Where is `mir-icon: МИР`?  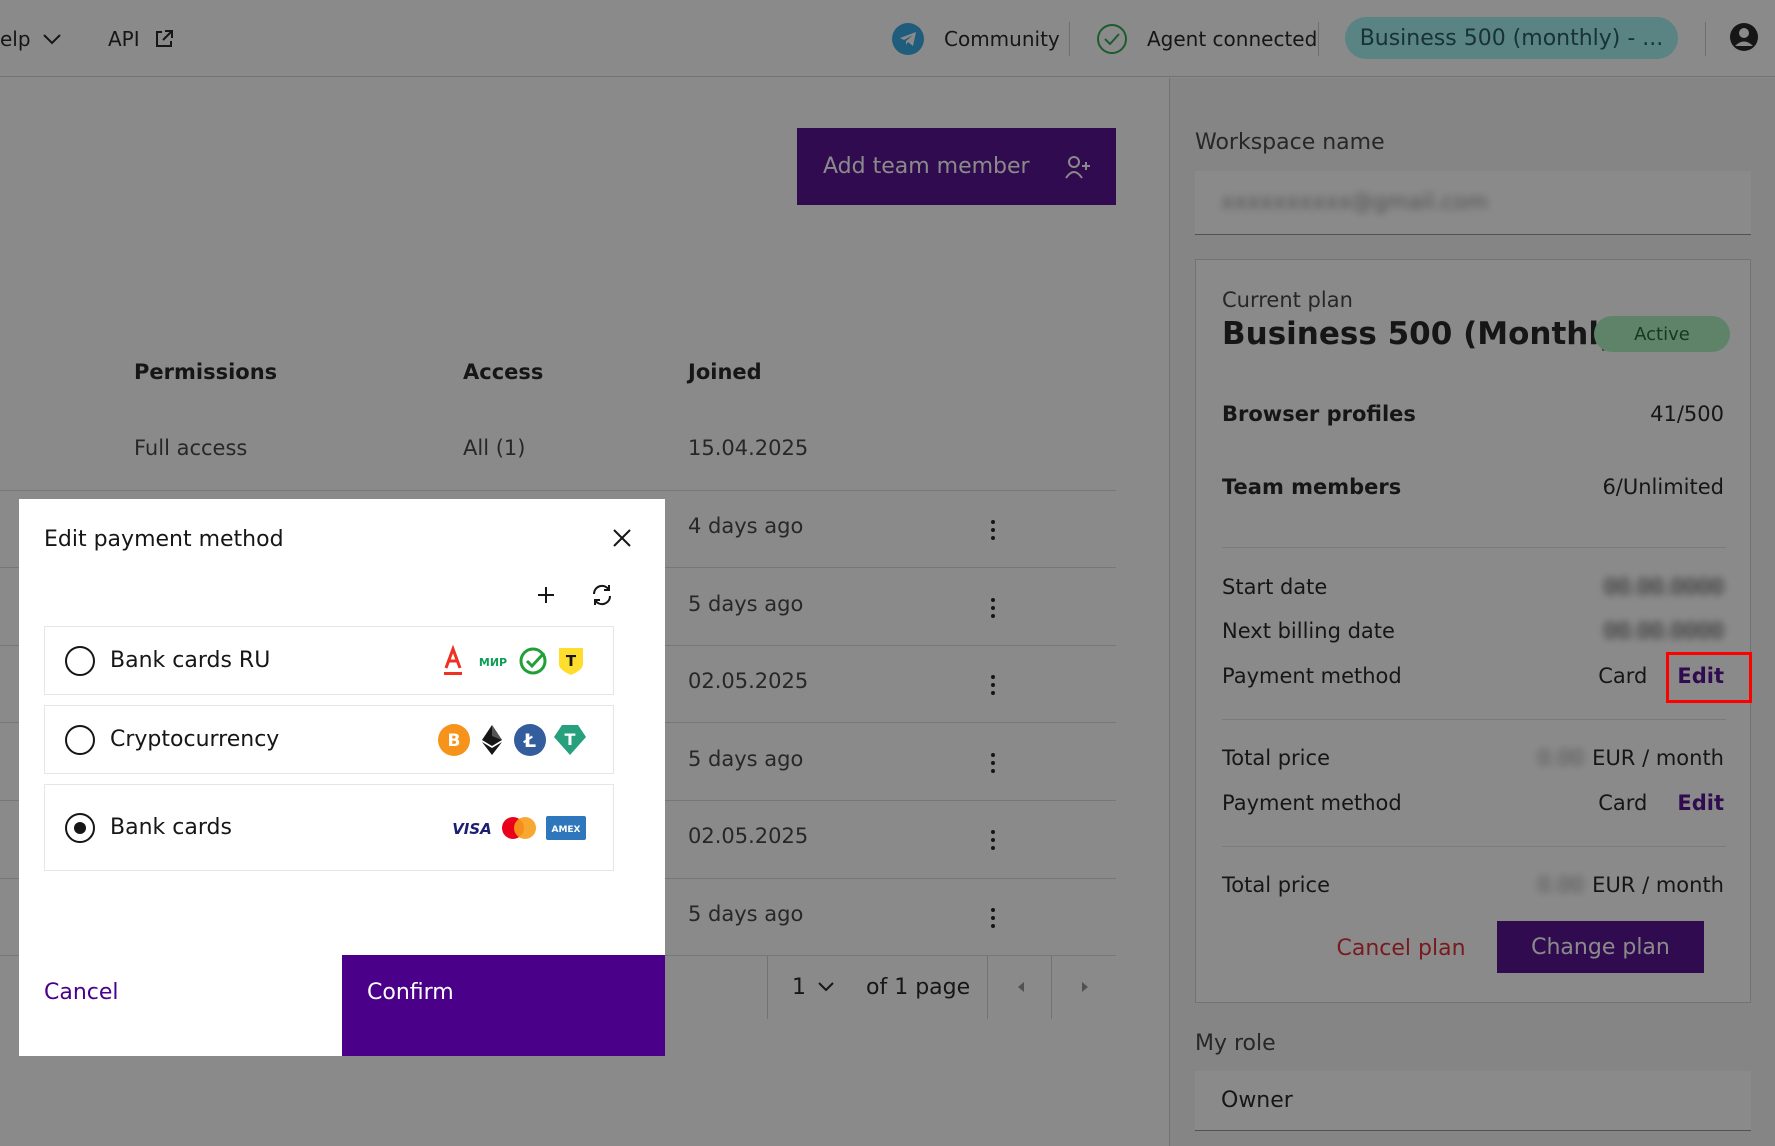
mir-icon: МИР is located at coordinates (493, 662).